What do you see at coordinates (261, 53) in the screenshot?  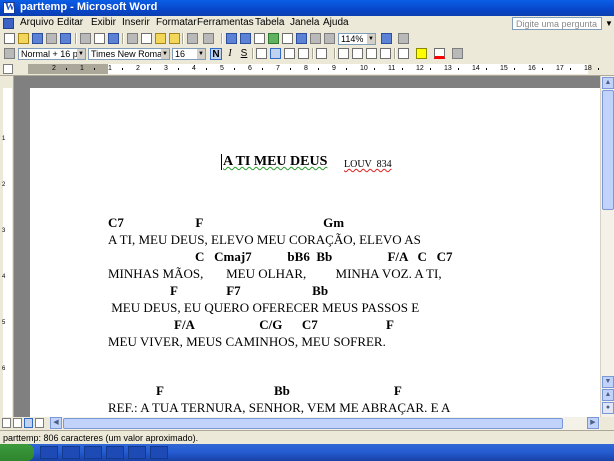 I see `align-left-icon` at bounding box center [261, 53].